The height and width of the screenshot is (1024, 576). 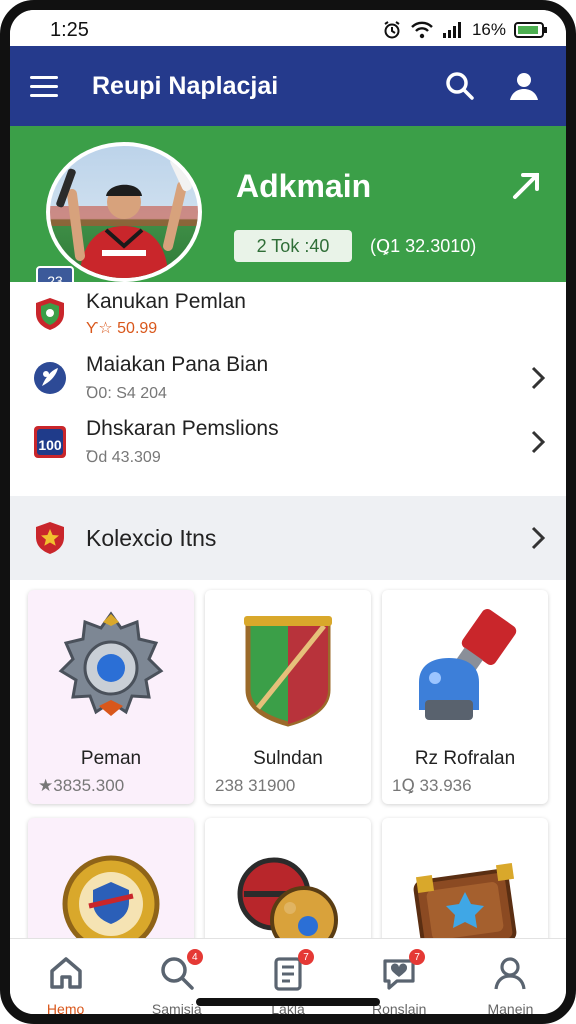 What do you see at coordinates (151, 537) in the screenshot?
I see `collection-title: Kolexcio Itns` at bounding box center [151, 537].